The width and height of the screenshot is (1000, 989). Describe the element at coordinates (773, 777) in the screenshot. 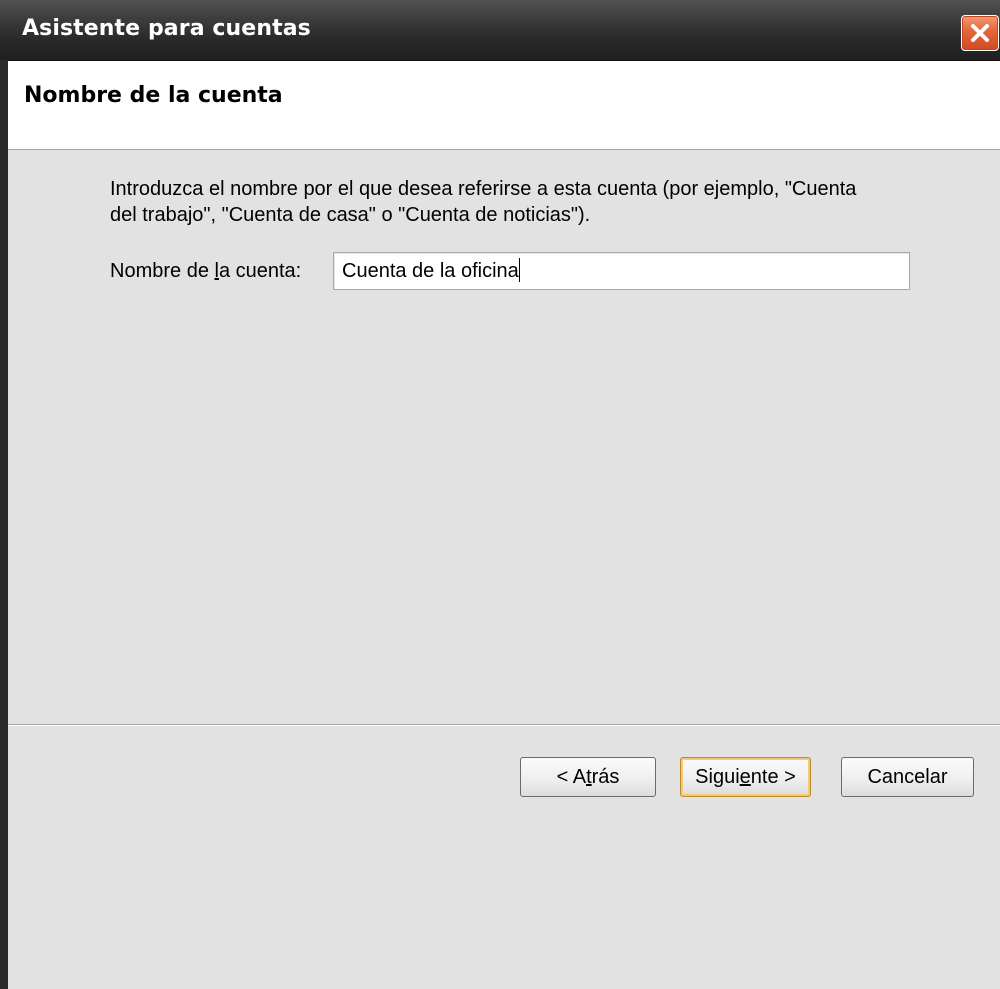

I see `next-label-end: nte >` at that location.